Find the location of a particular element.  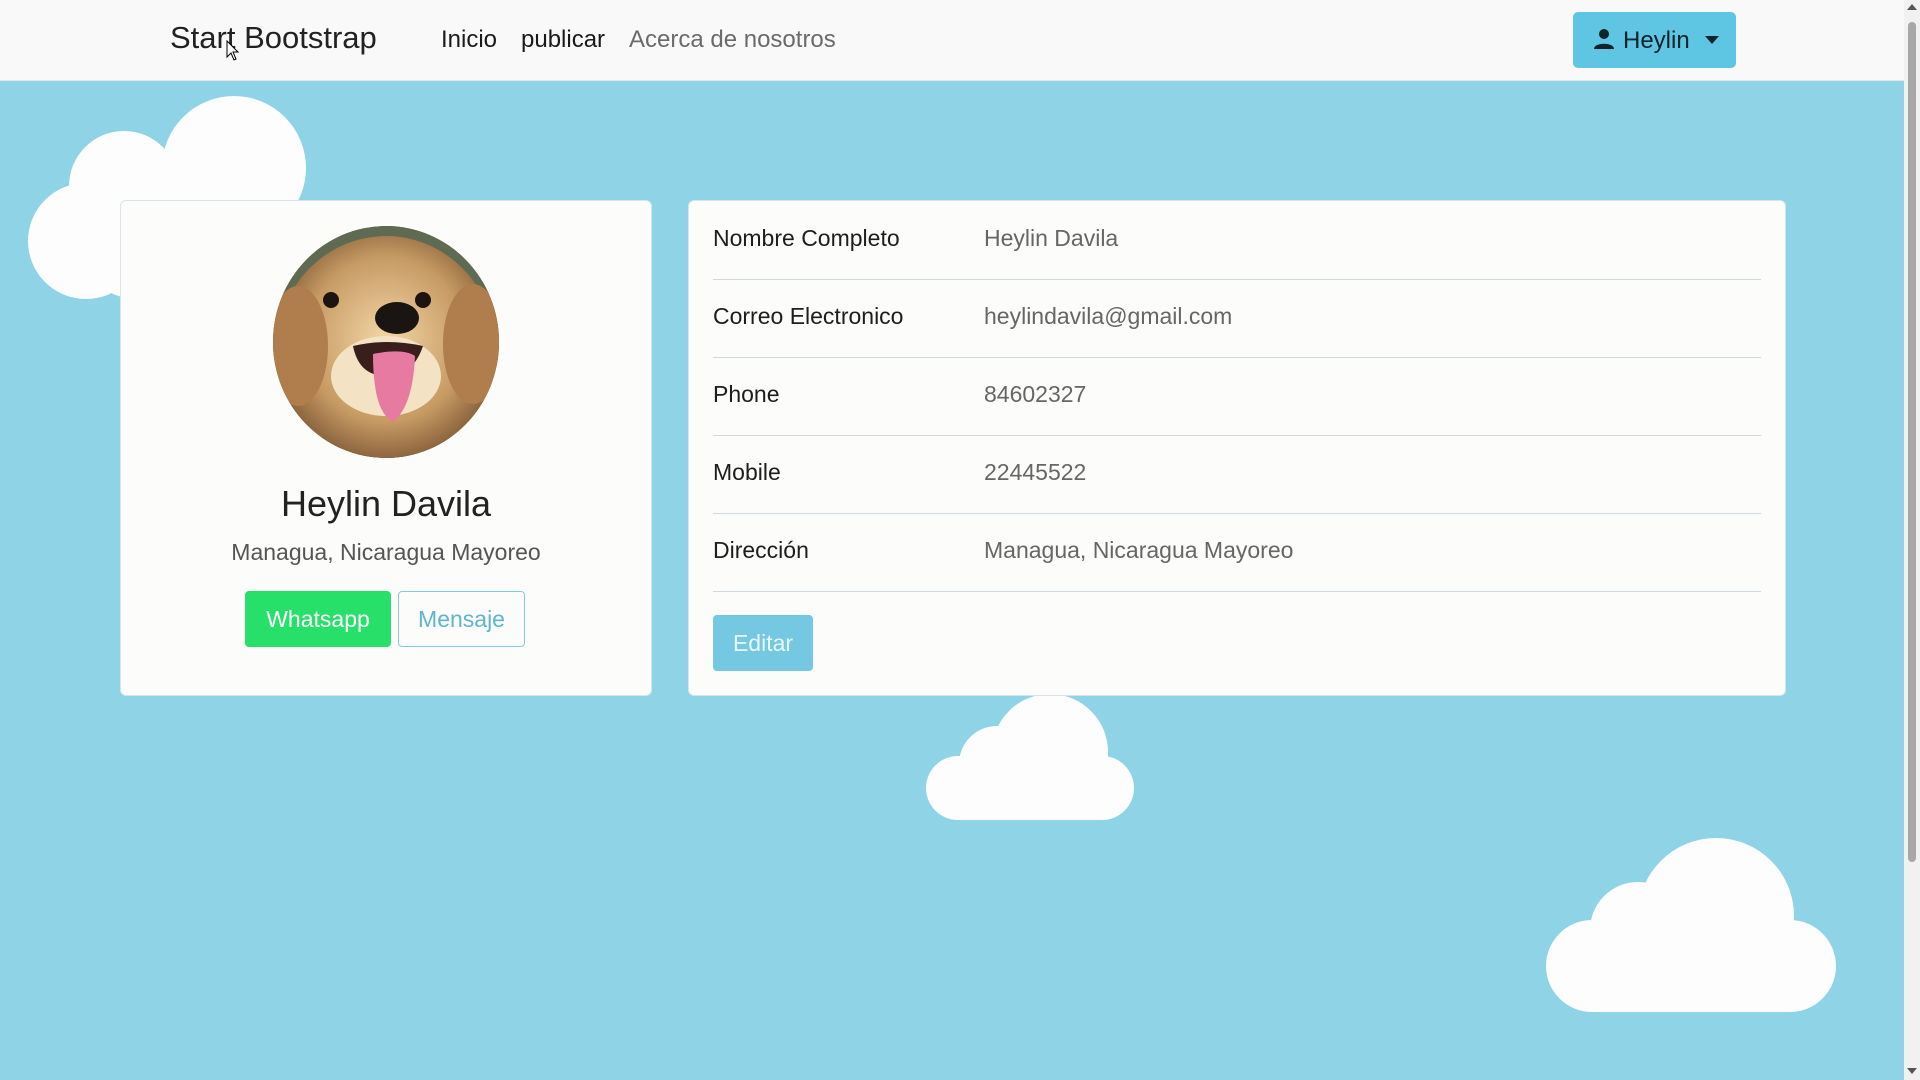

navbar-brand: Start Bootstrap is located at coordinates (273, 38).